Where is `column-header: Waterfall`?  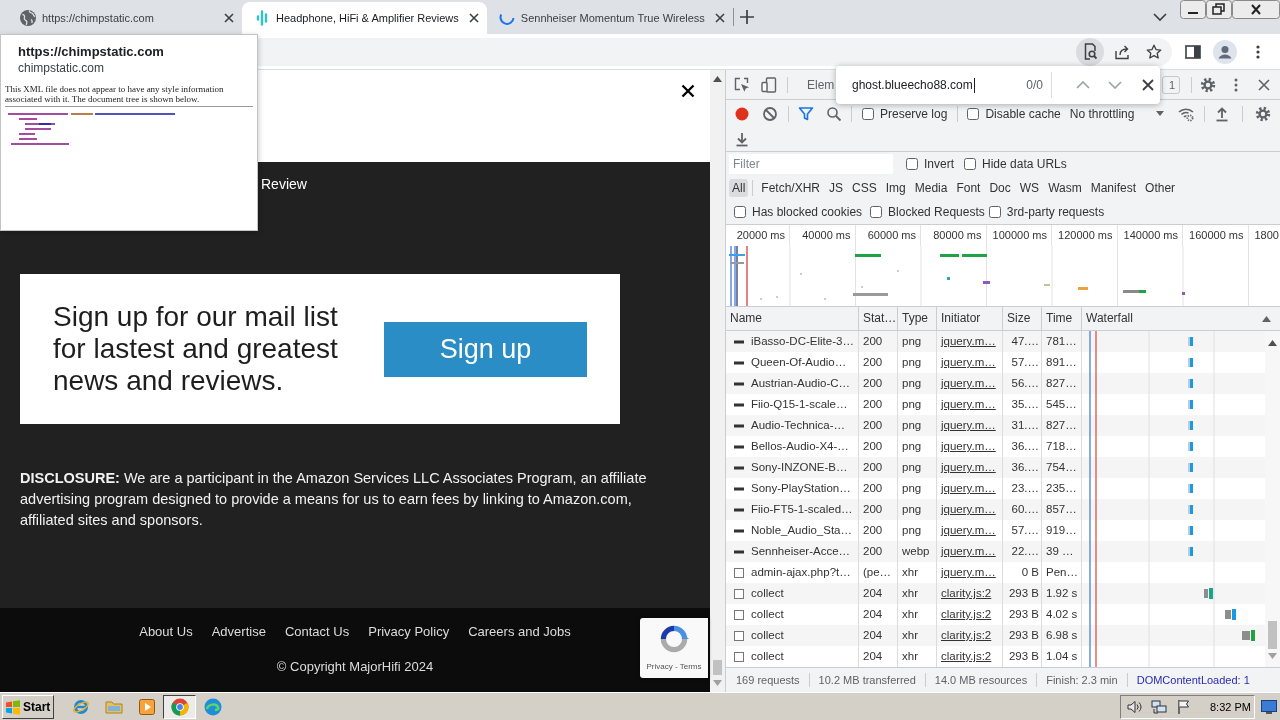 column-header: Waterfall is located at coordinates (1181, 318).